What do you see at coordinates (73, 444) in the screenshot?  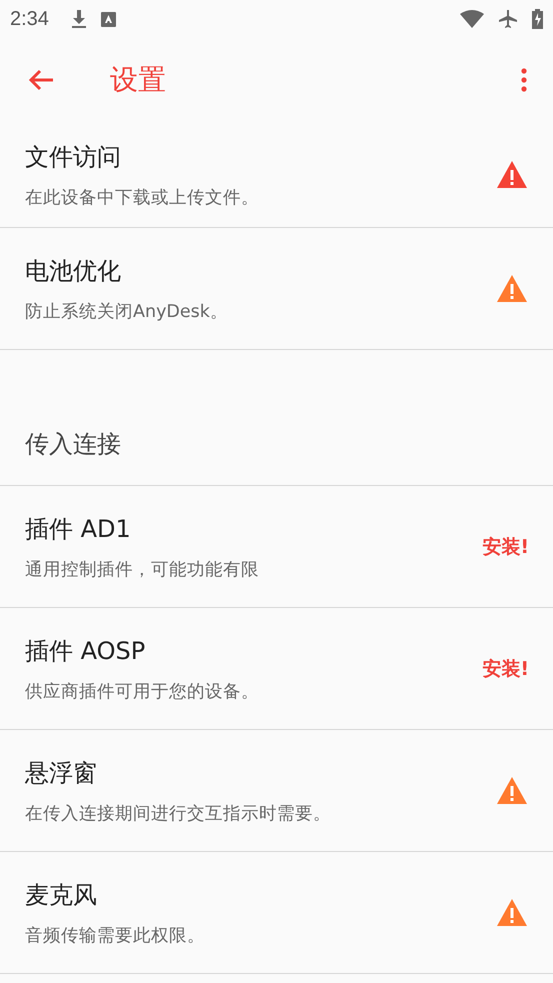 I see `section-header: 传入连接` at bounding box center [73, 444].